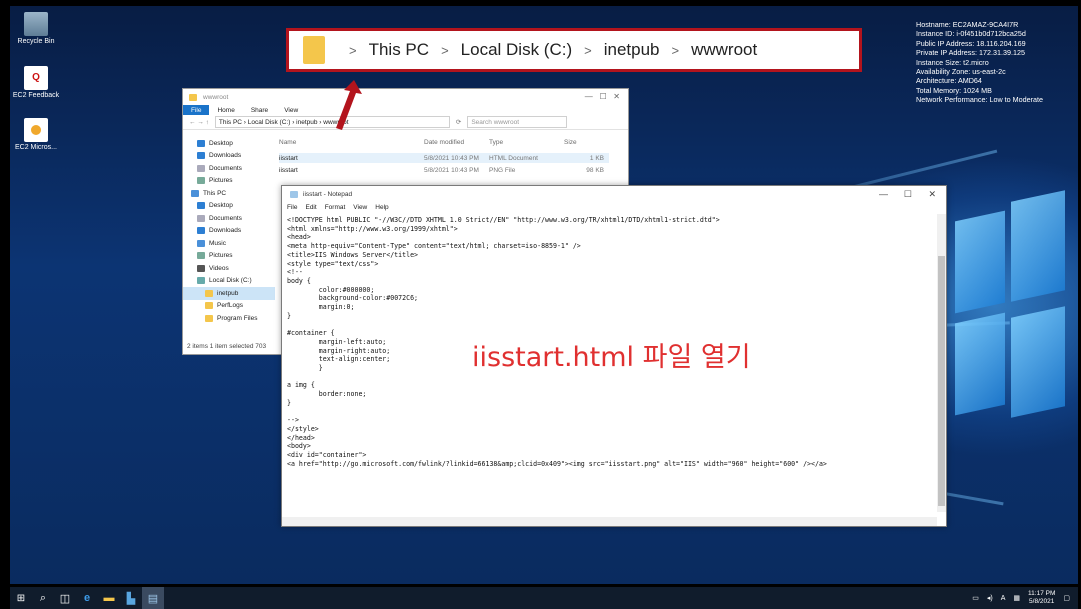 The height and width of the screenshot is (609, 1081). I want to click on taskbar-edge: e, so click(87, 598).